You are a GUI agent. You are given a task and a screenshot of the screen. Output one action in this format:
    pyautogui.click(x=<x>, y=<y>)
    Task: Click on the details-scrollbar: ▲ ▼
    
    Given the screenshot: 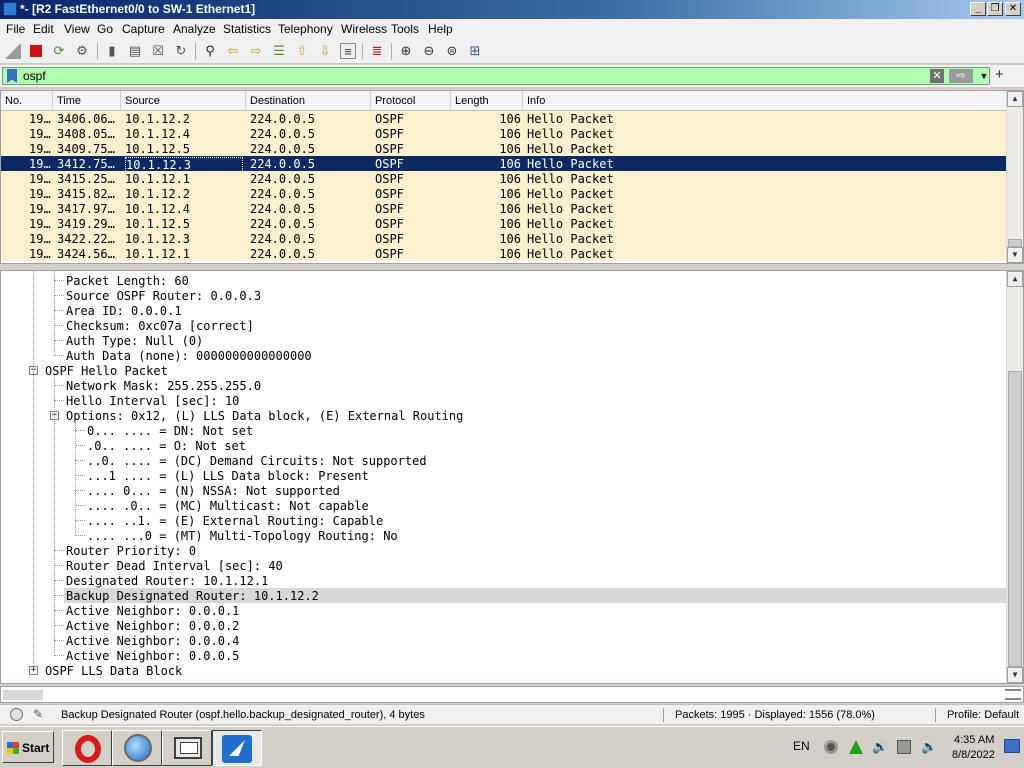 What is the action you would take?
    pyautogui.click(x=1014, y=477)
    